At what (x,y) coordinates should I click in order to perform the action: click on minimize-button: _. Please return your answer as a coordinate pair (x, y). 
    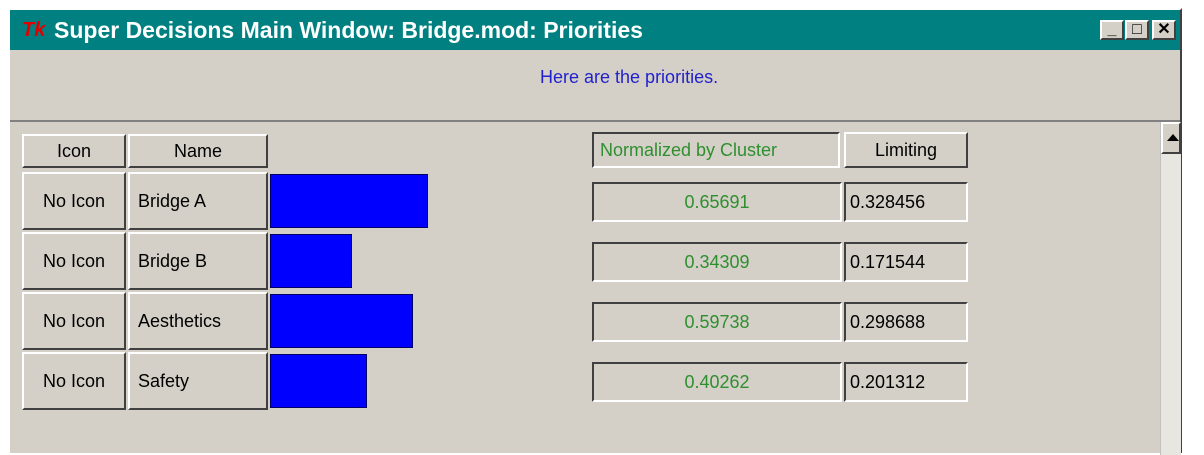
    Looking at the image, I should click on (1112, 30).